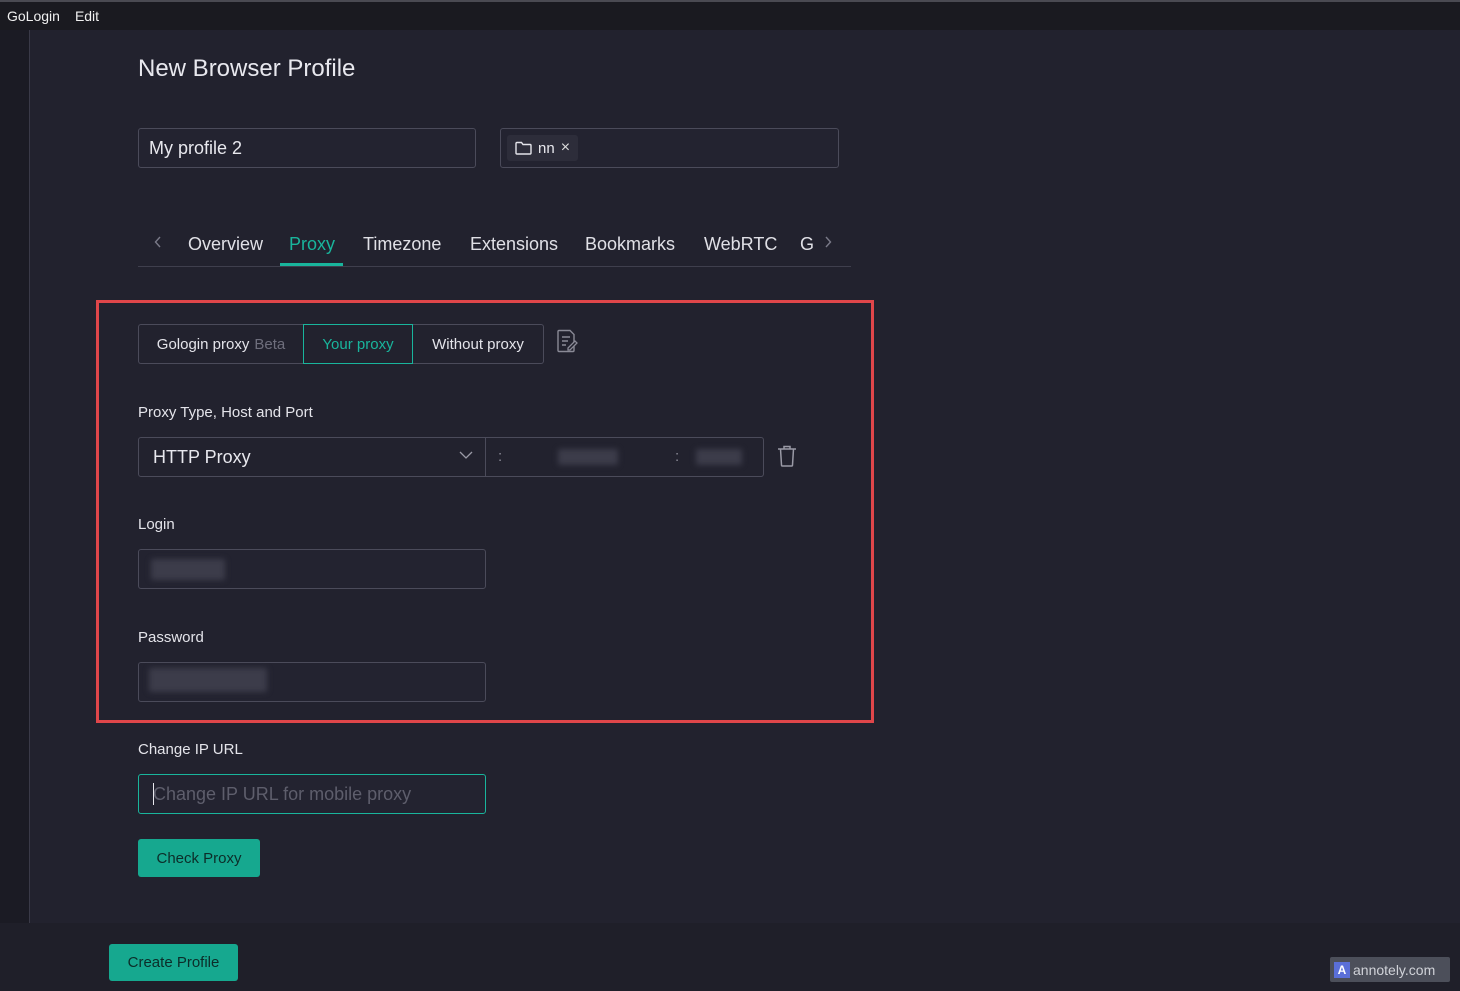 This screenshot has width=1460, height=991. I want to click on proxy-host-port-input: : :, so click(624, 457).